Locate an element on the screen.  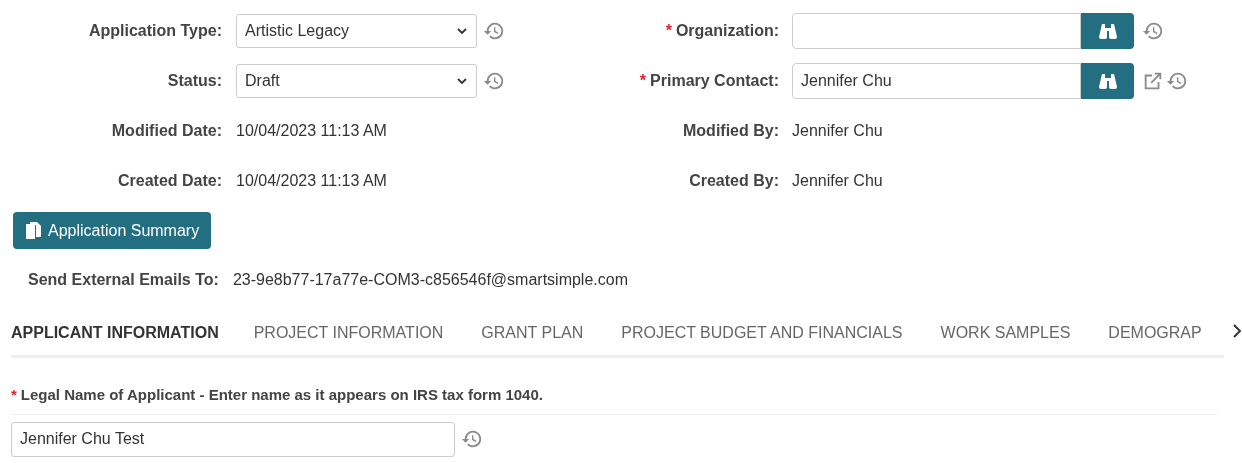
tab: APPLICANT INFORMATION is located at coordinates (123, 338).